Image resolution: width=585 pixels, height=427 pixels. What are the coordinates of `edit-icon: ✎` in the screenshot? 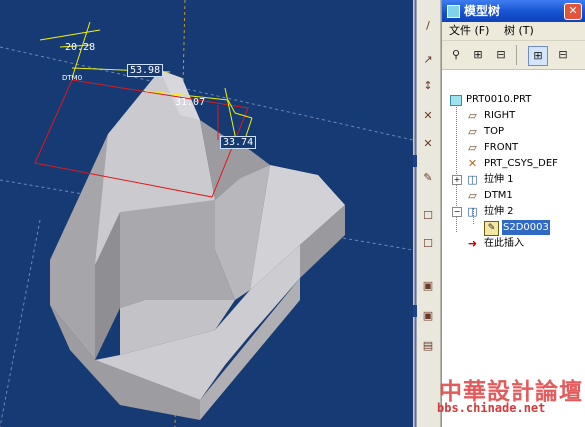 It's located at (428, 178).